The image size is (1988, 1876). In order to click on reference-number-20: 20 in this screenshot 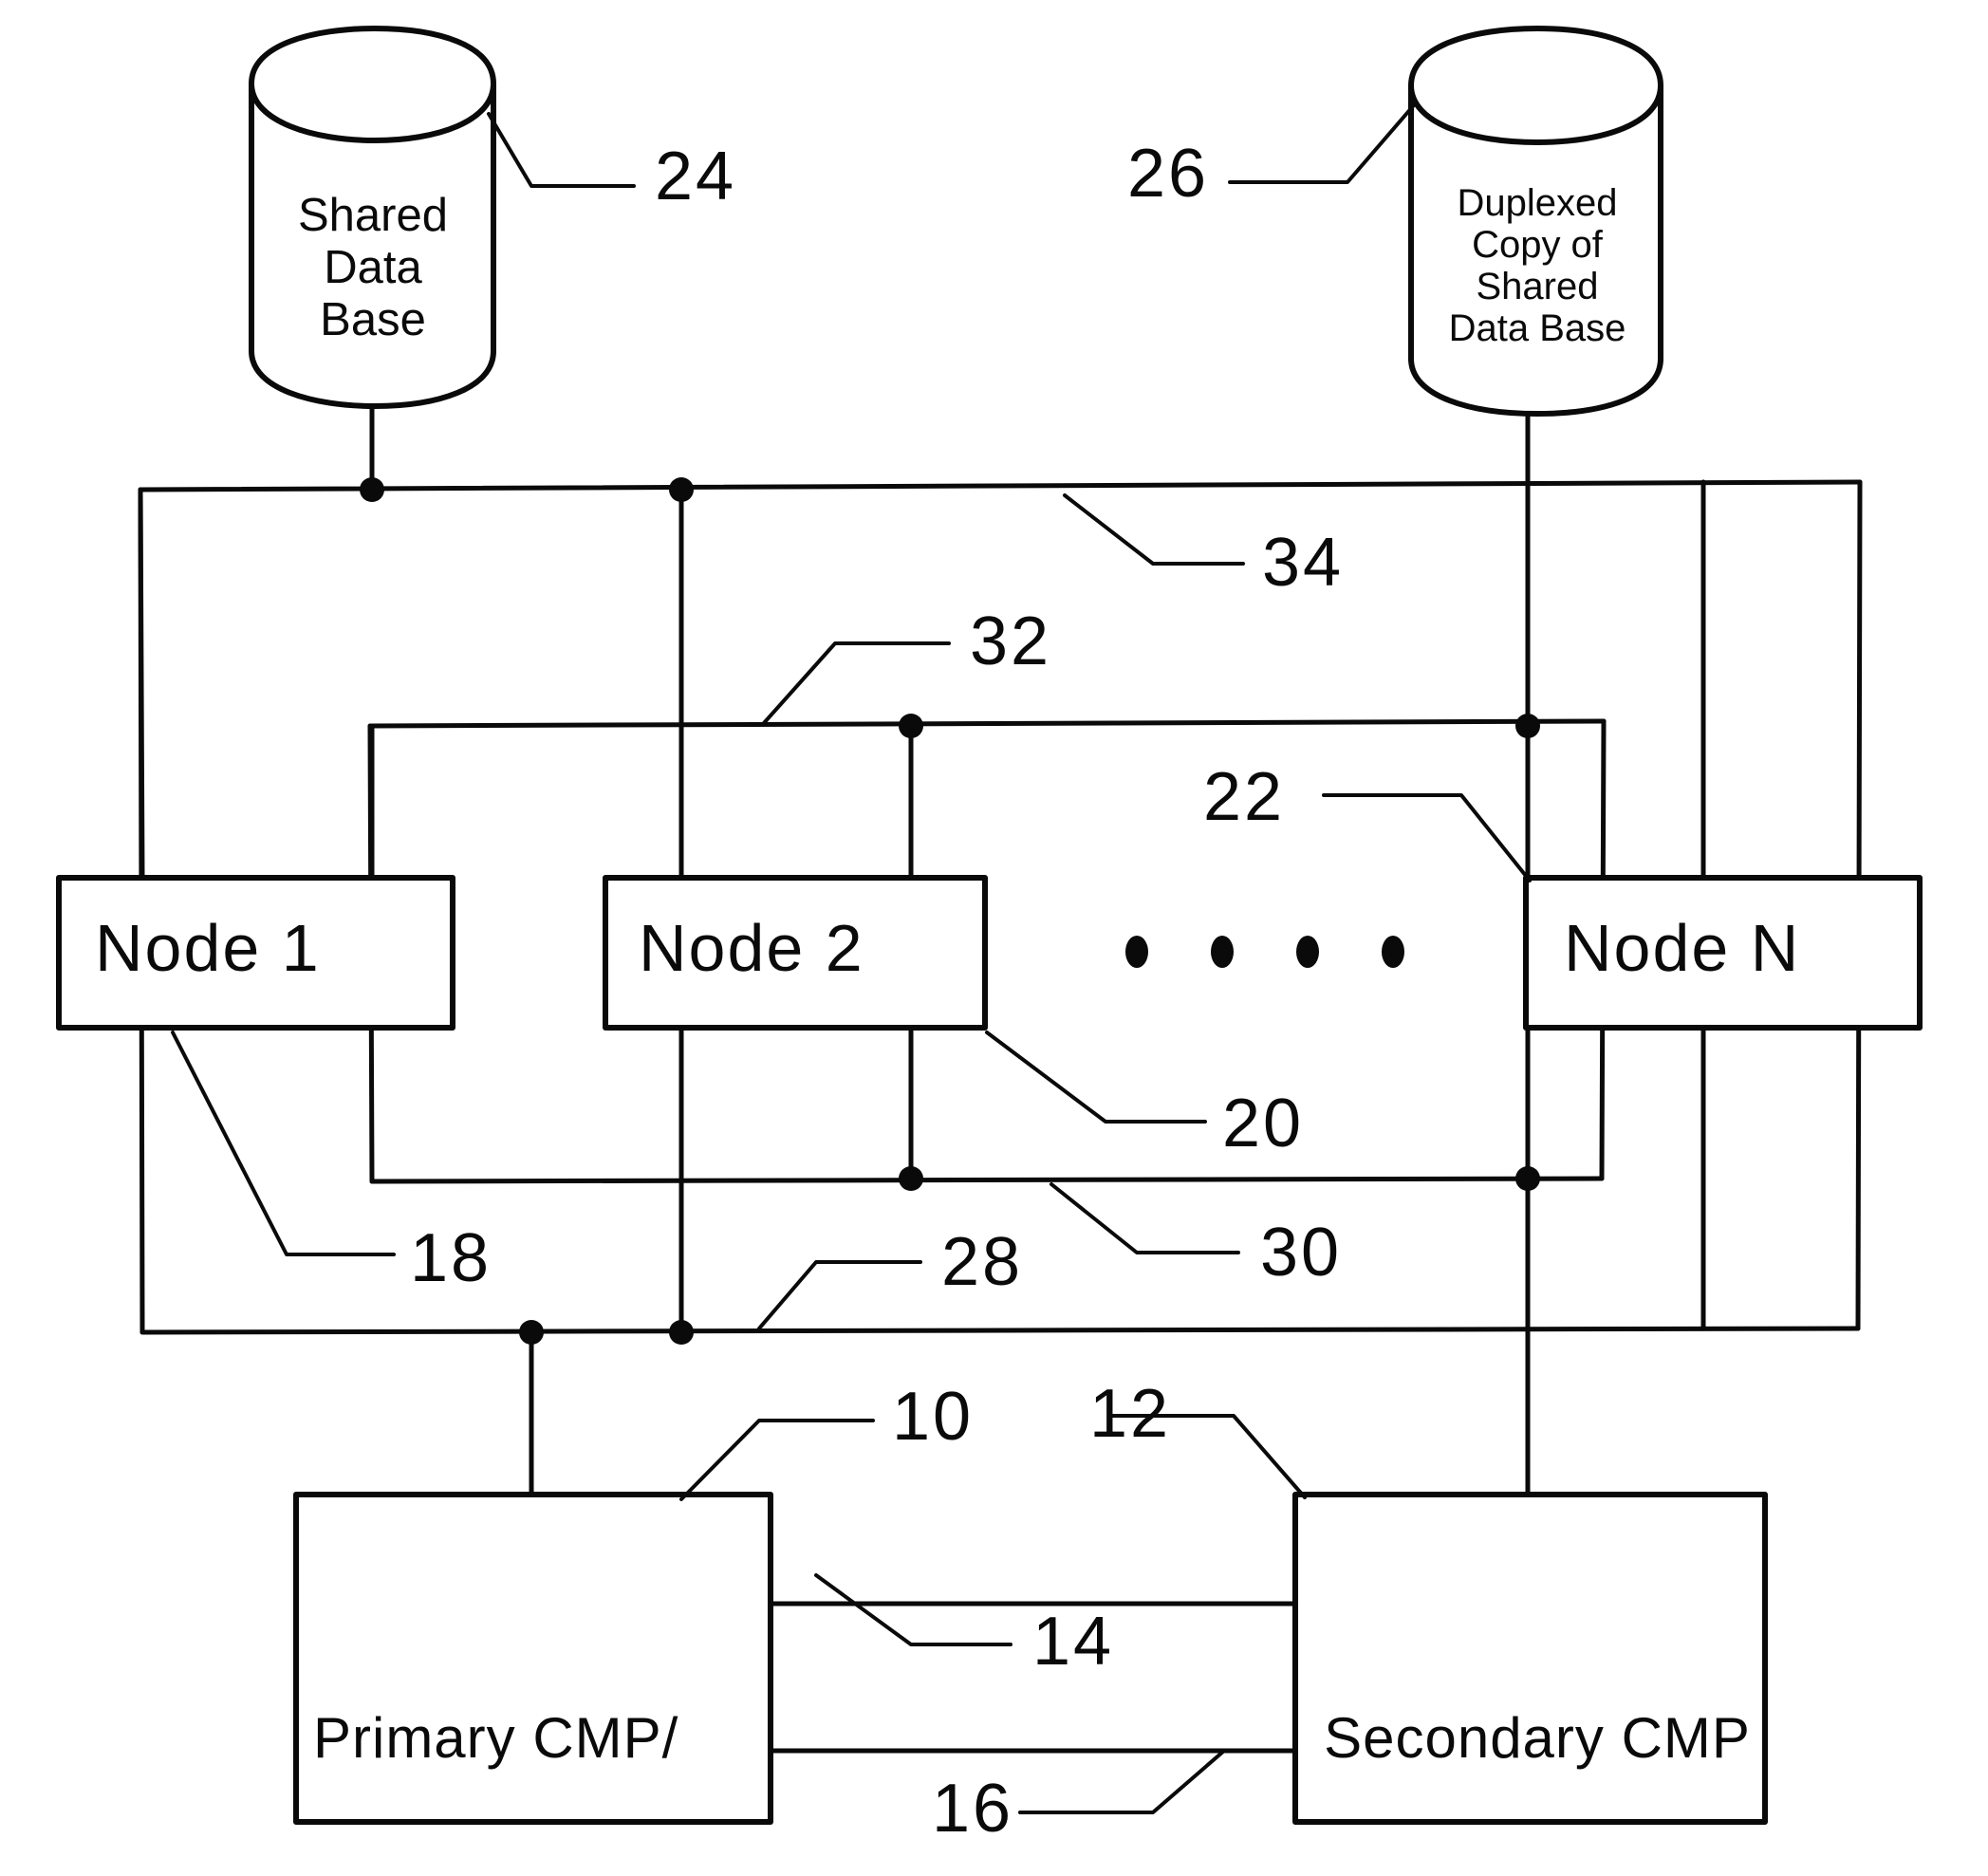, I will do `click(1263, 1123)`.